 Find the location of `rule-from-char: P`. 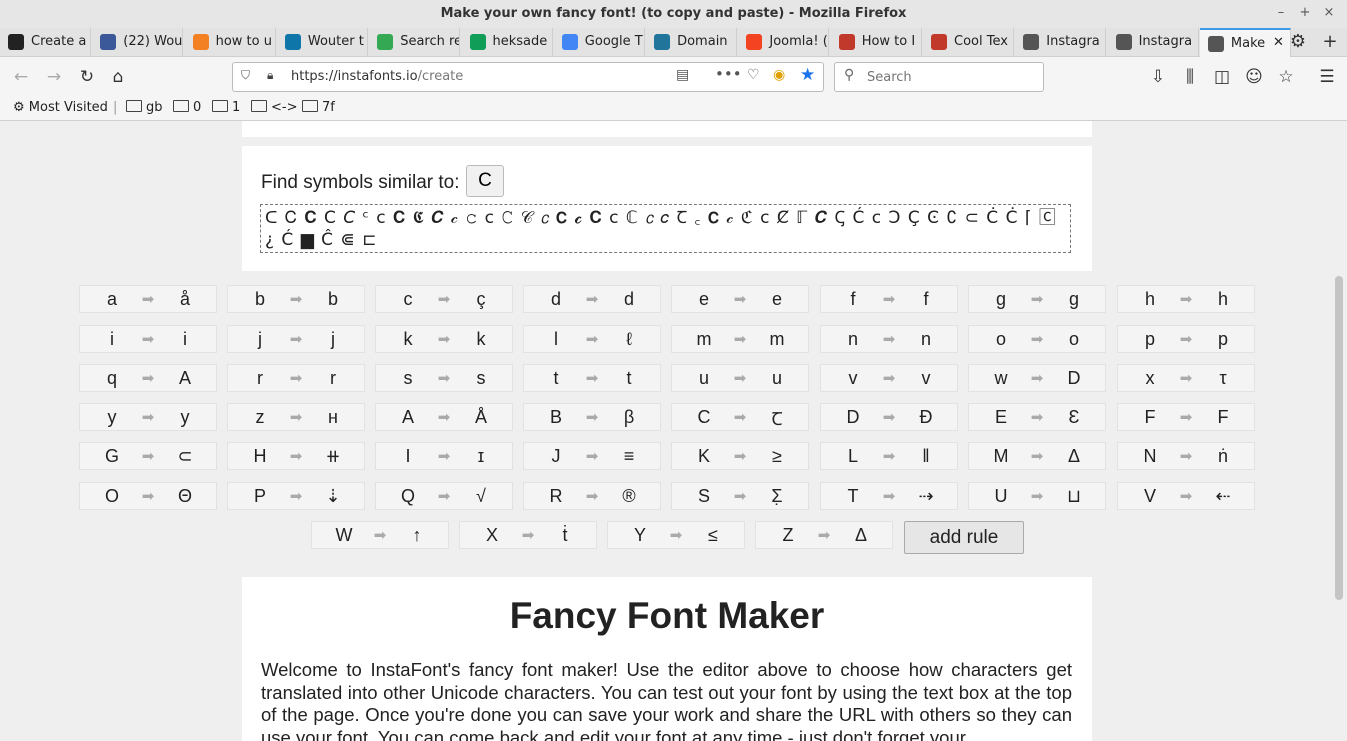

rule-from-char: P is located at coordinates (260, 496).